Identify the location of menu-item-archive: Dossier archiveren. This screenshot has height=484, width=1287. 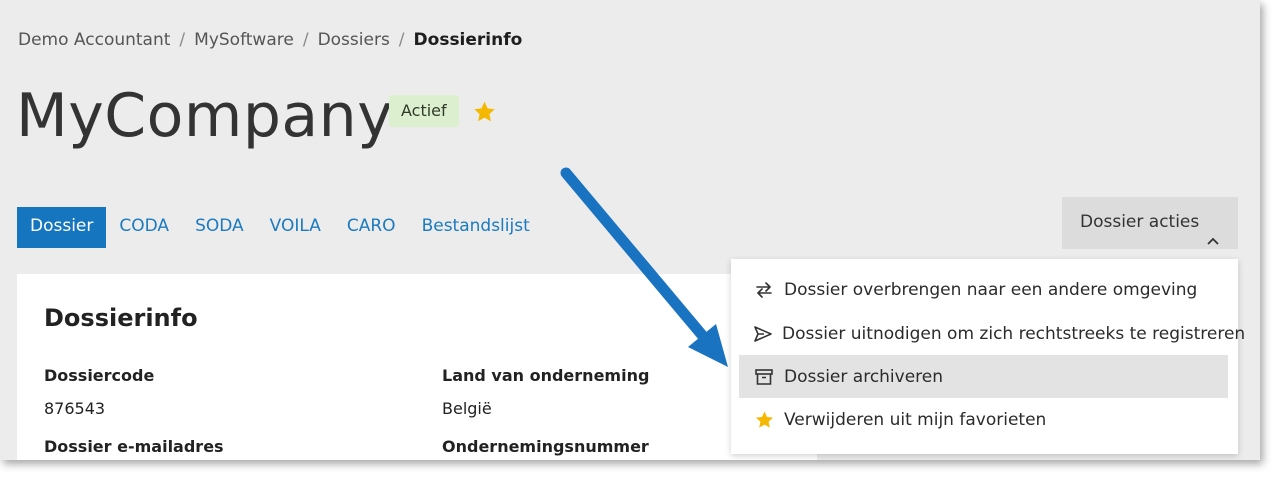
(983, 376).